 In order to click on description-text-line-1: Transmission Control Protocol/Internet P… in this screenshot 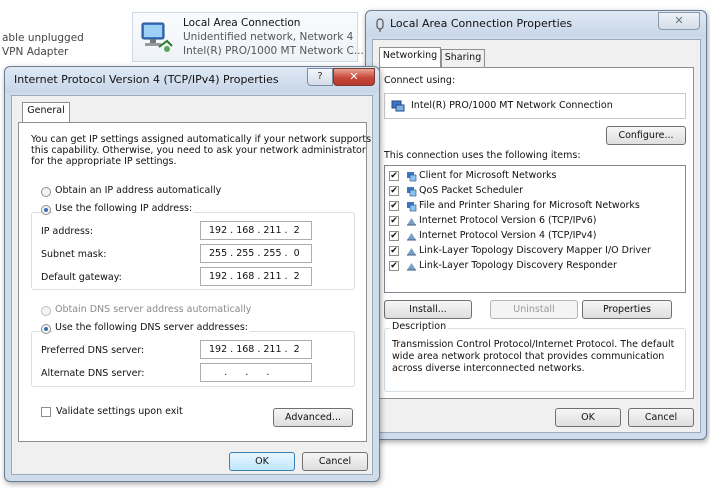, I will do `click(533, 344)`.